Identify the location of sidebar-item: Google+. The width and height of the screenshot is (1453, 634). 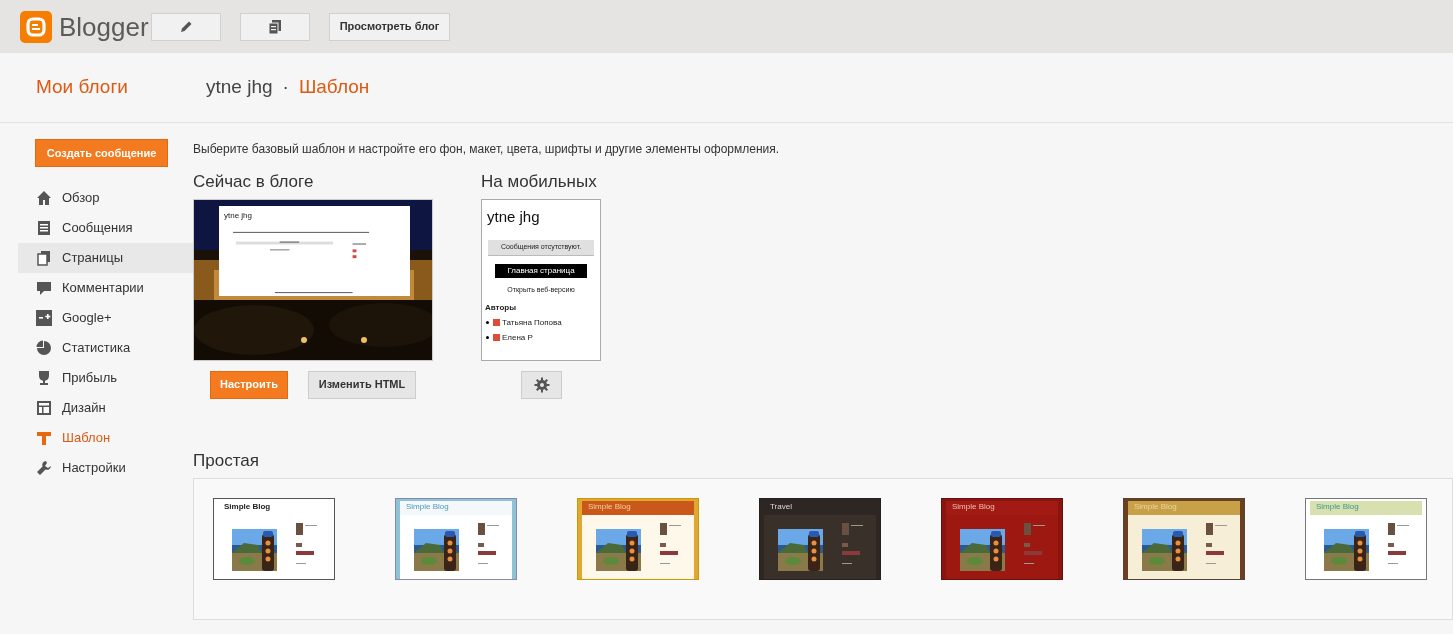
(105, 318).